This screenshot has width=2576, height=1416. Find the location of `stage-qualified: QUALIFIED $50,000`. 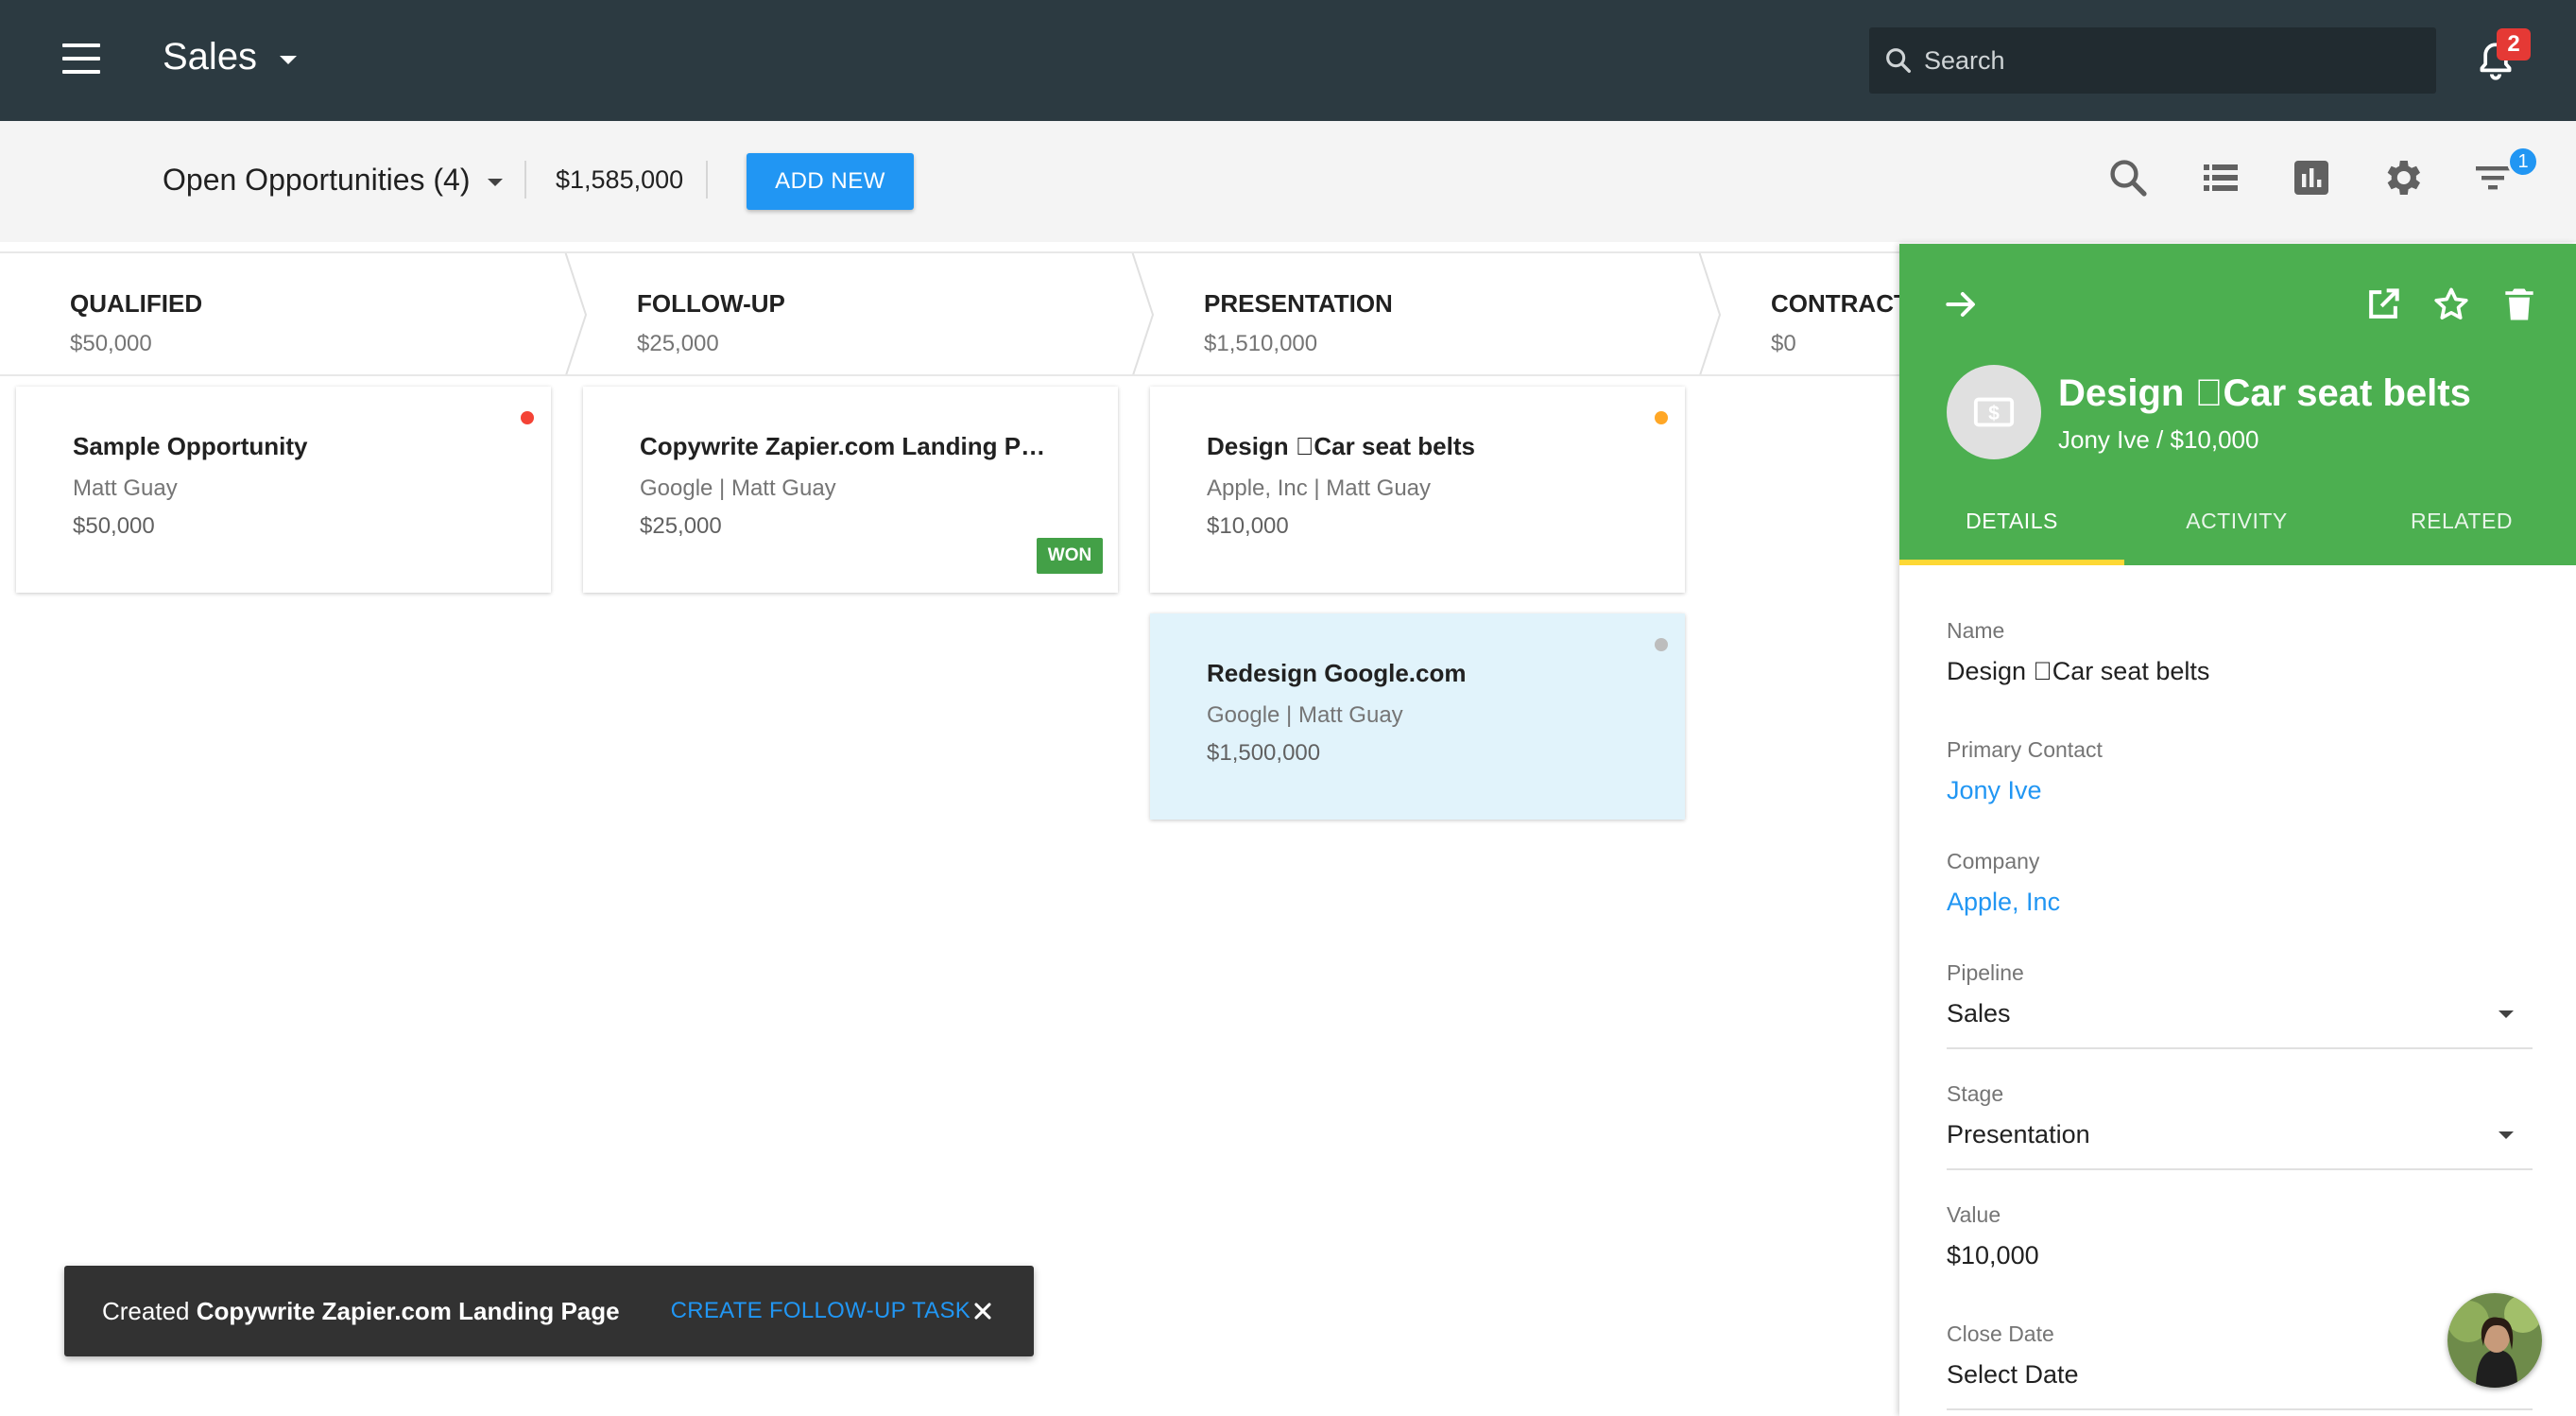

stage-qualified: QUALIFIED $50,000 is located at coordinates (315, 313).